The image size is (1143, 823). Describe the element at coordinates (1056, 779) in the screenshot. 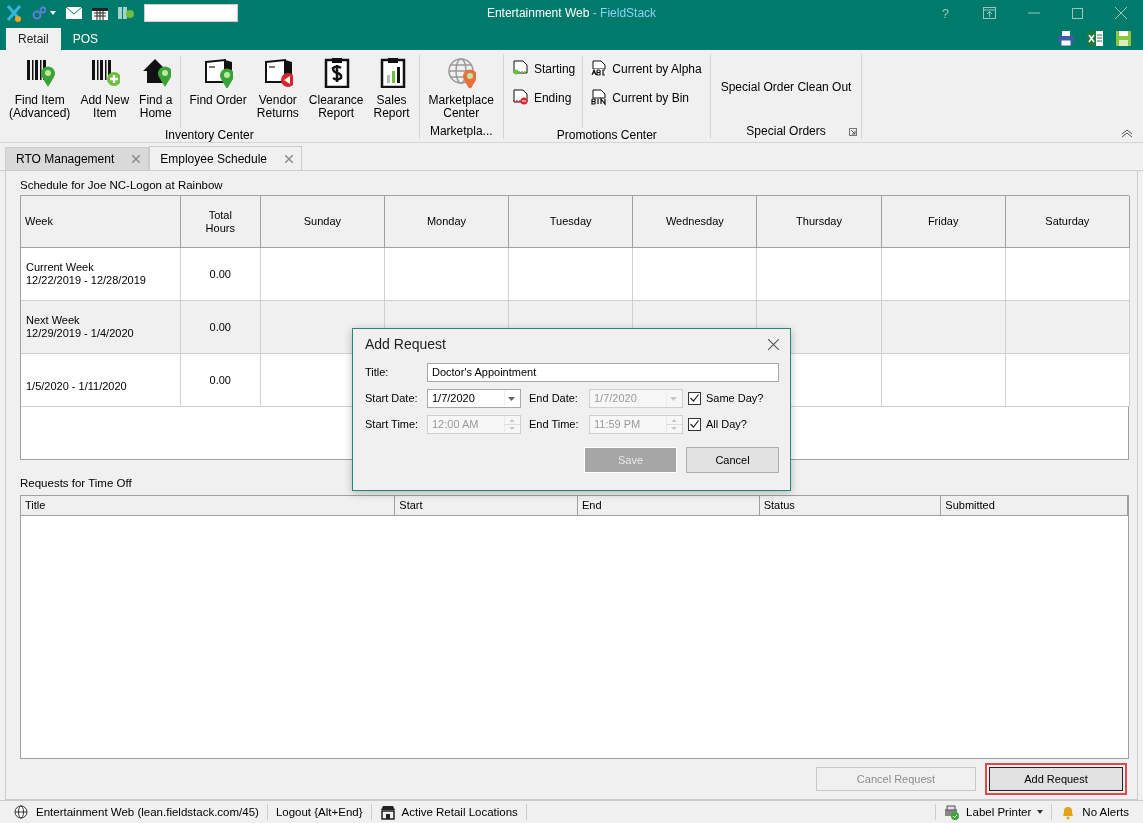

I see `action-button: Add Request` at that location.